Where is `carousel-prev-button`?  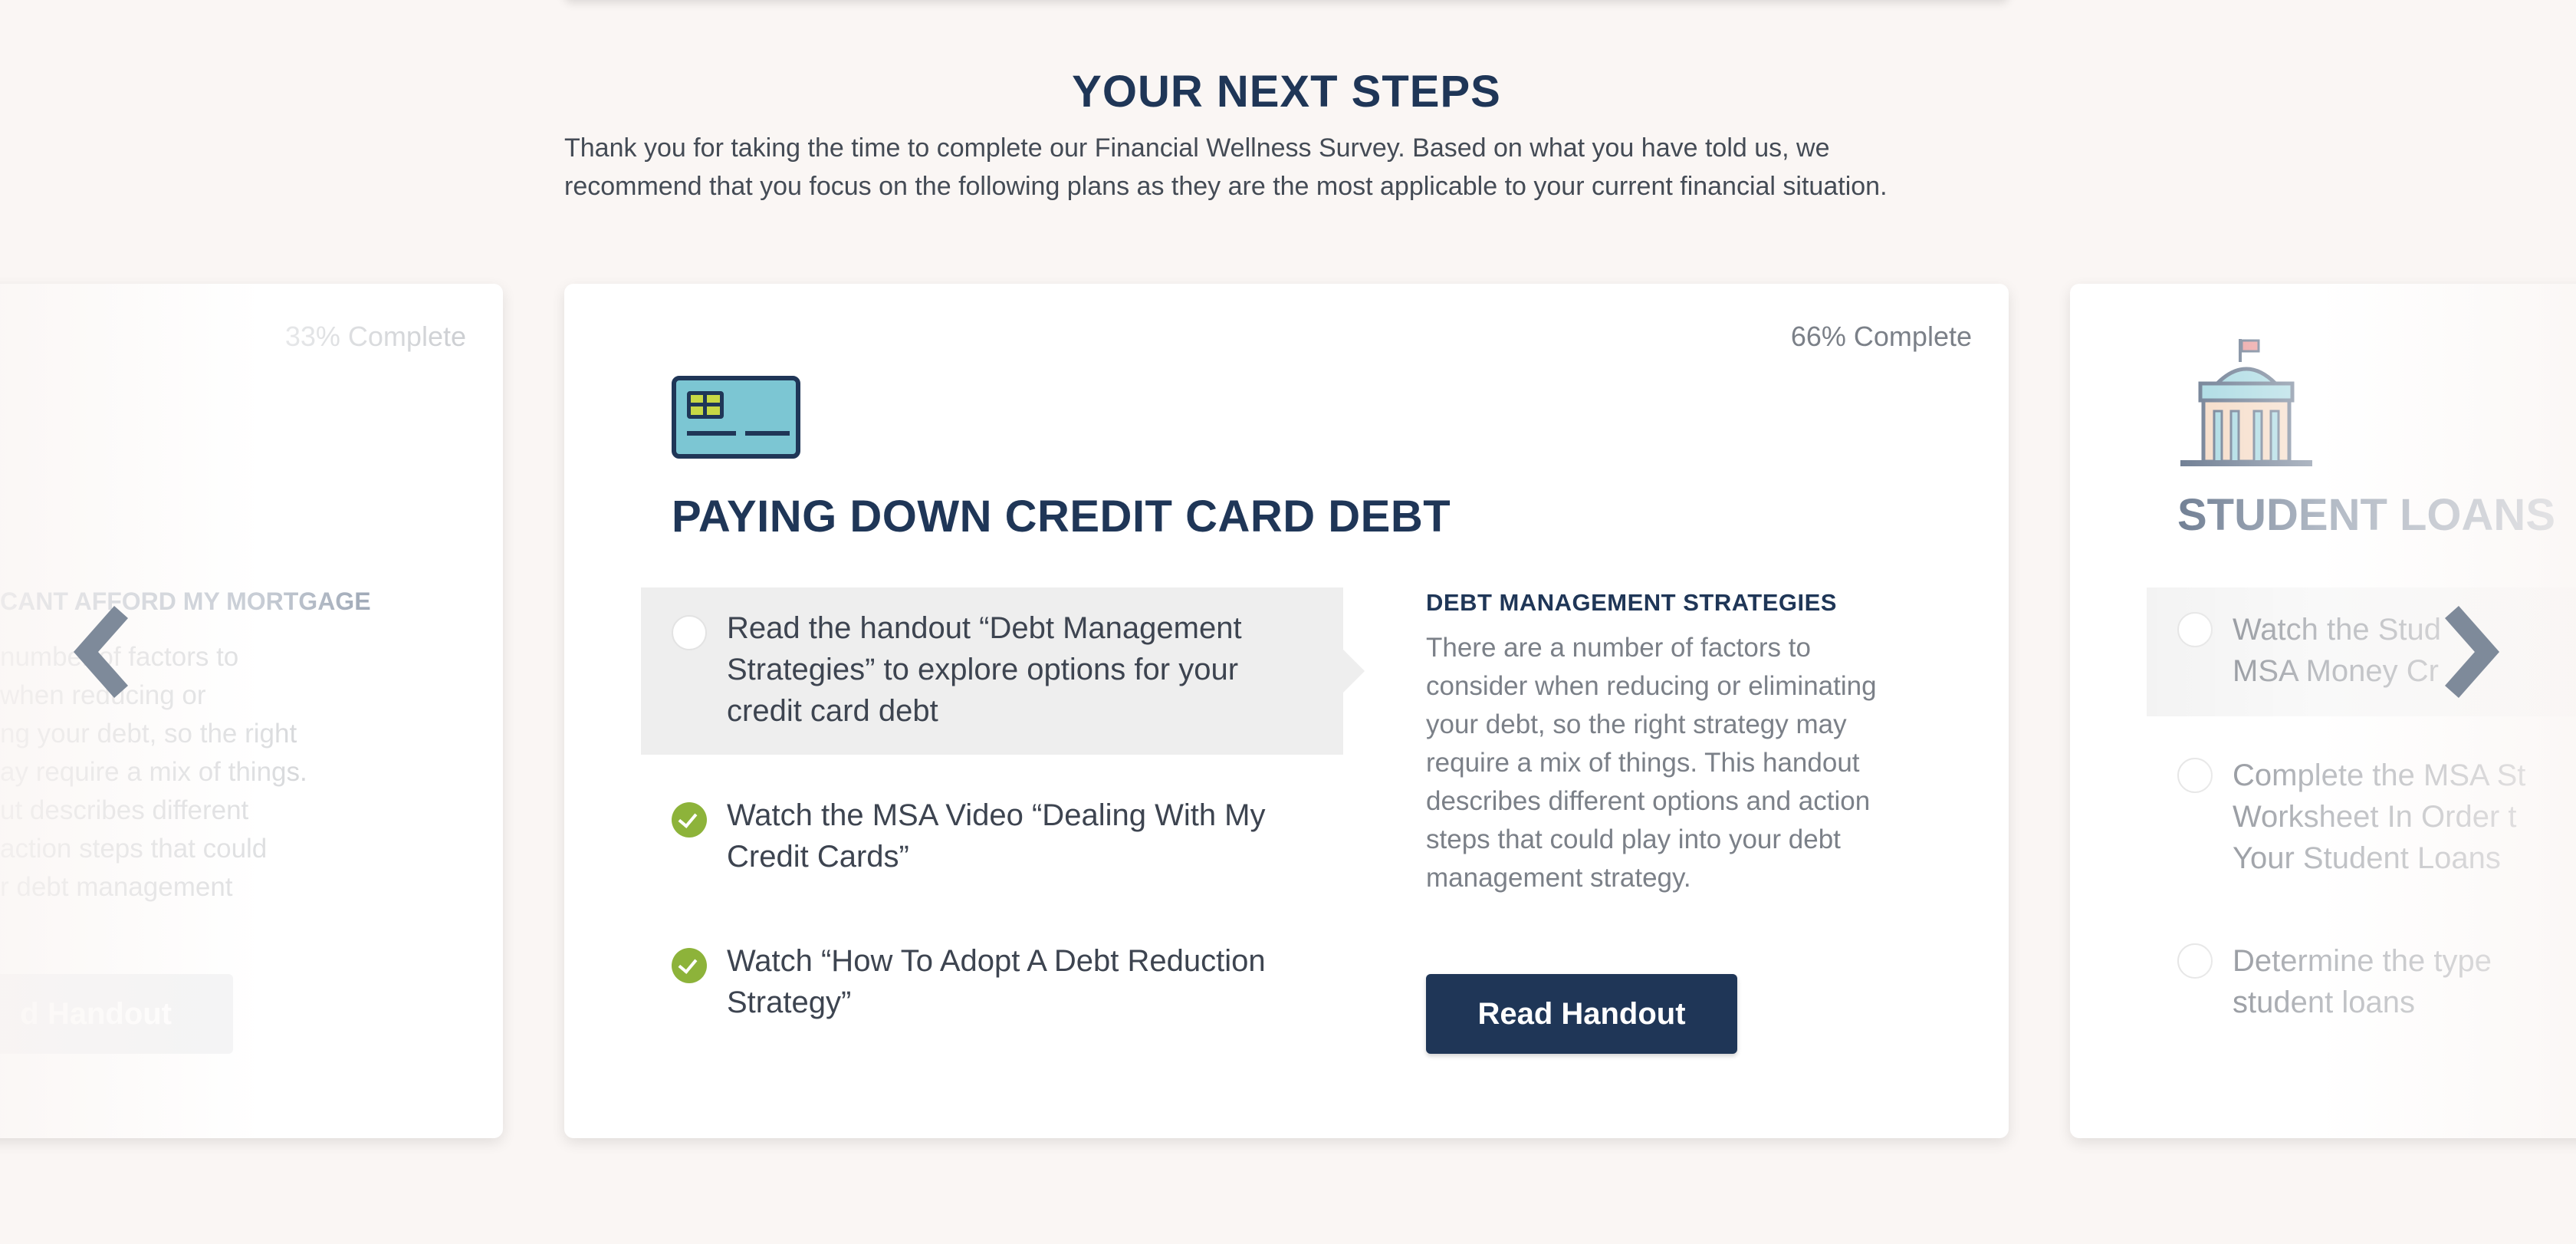
carousel-prev-button is located at coordinates (102, 652).